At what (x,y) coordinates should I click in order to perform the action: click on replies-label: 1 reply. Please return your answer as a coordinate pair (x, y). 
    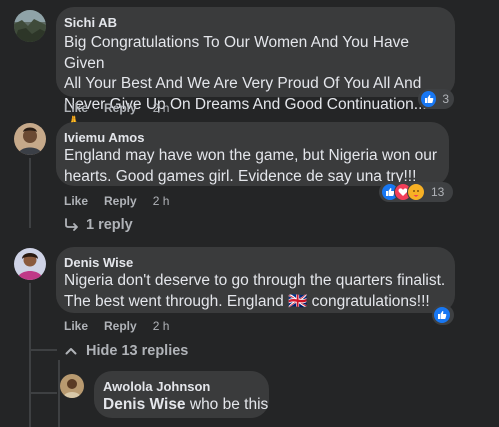
    Looking at the image, I should click on (109, 225).